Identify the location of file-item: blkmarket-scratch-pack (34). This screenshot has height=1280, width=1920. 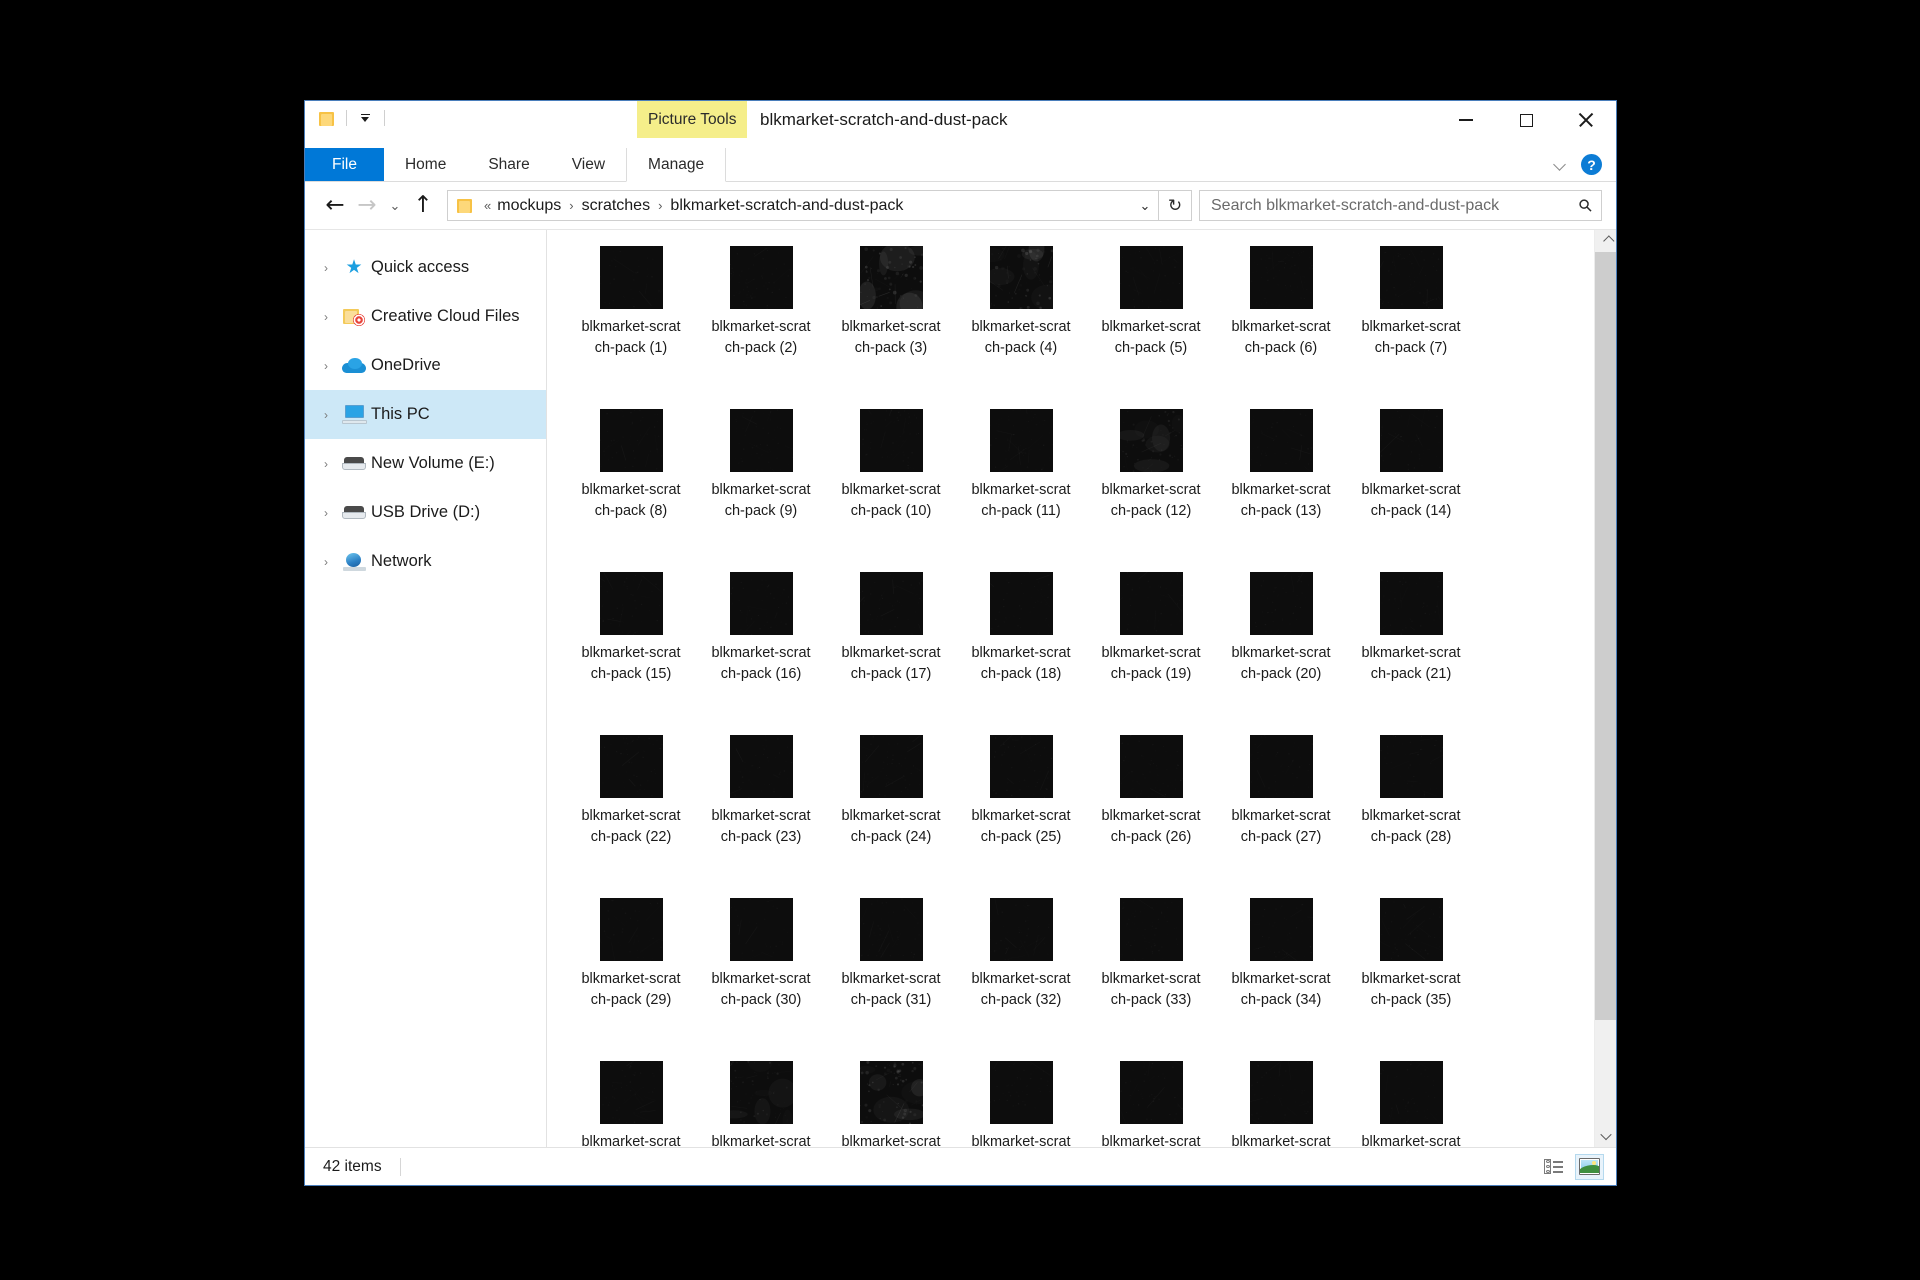
(1281, 970).